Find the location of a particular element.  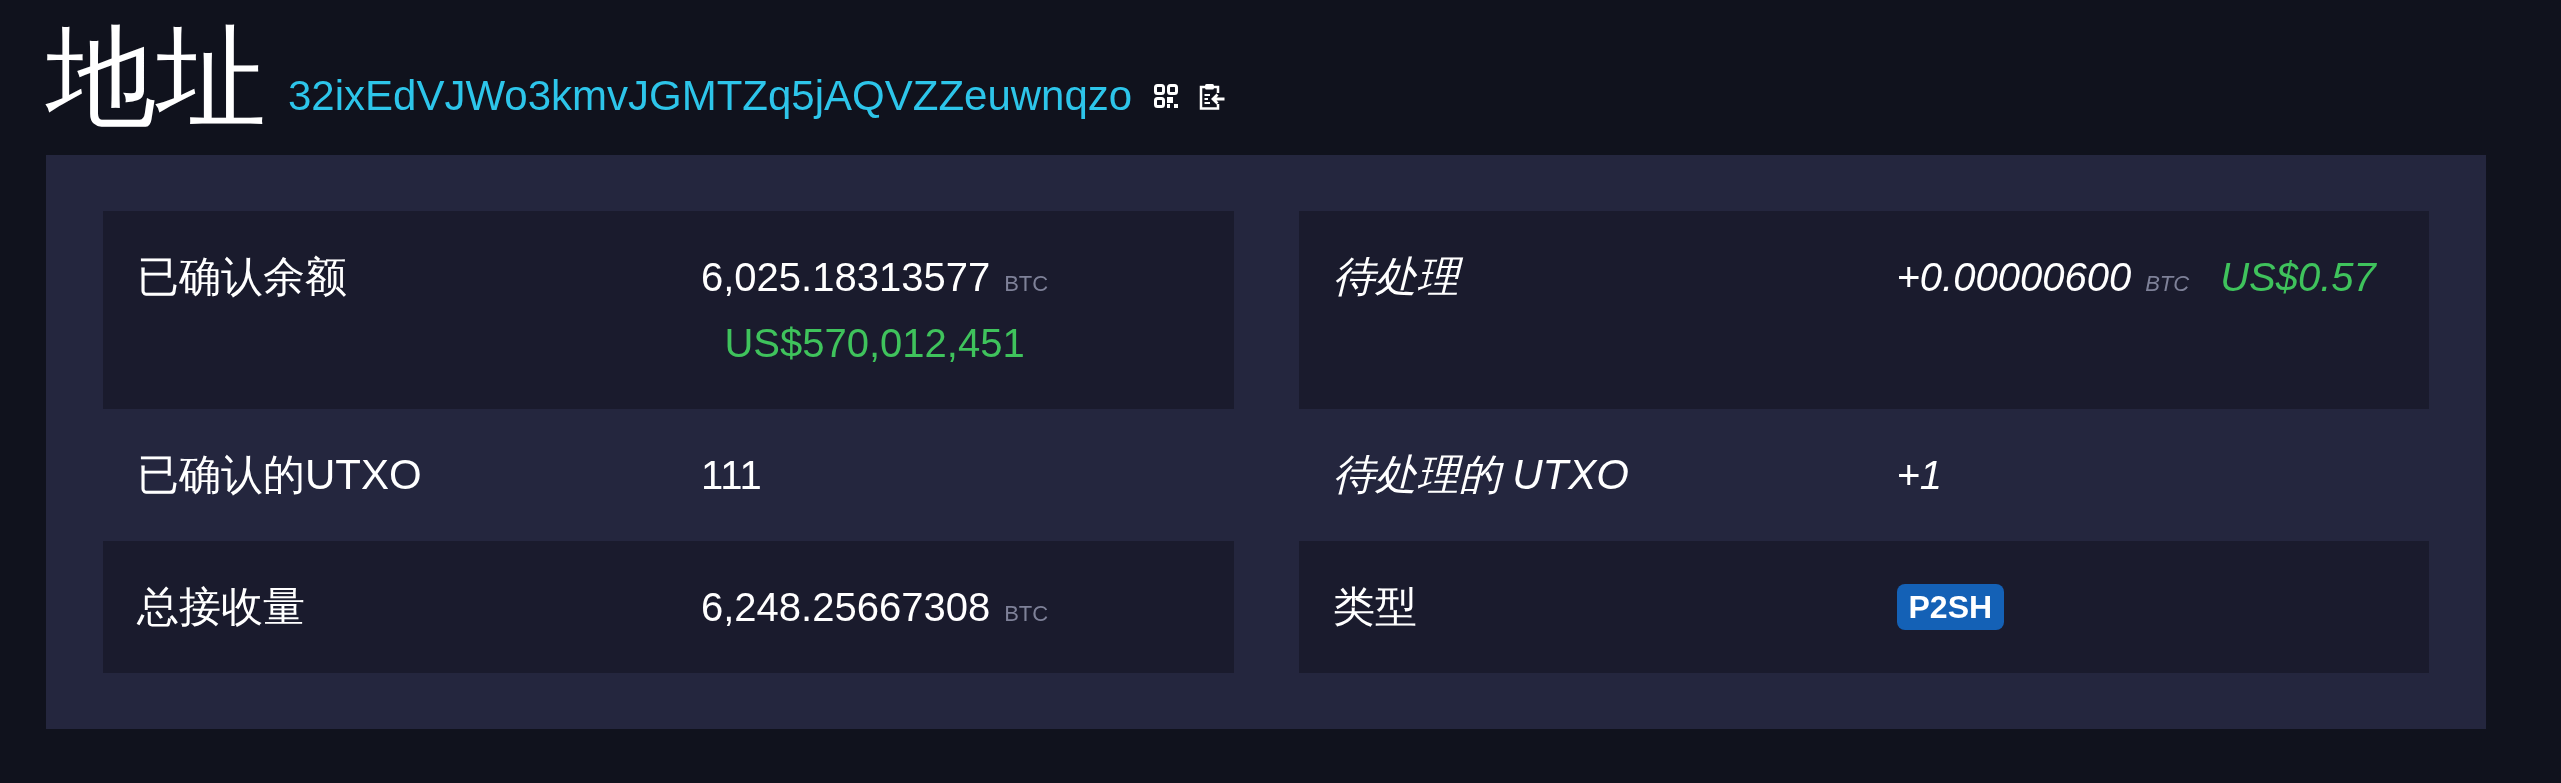

amount-value: +0.00000600 is located at coordinates (2014, 277).